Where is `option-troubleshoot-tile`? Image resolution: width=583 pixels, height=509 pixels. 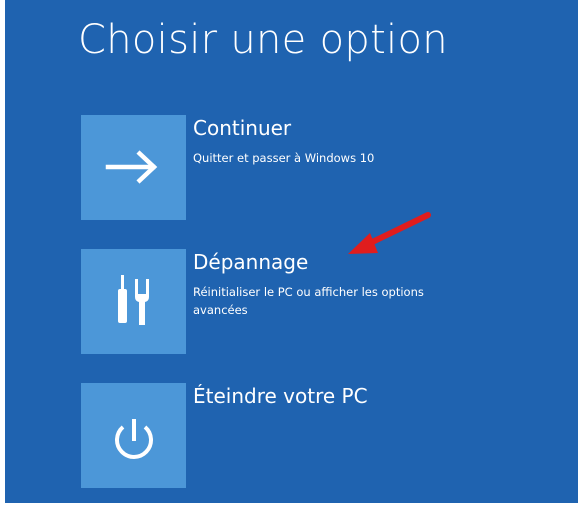
option-troubleshoot-tile is located at coordinates (133, 301).